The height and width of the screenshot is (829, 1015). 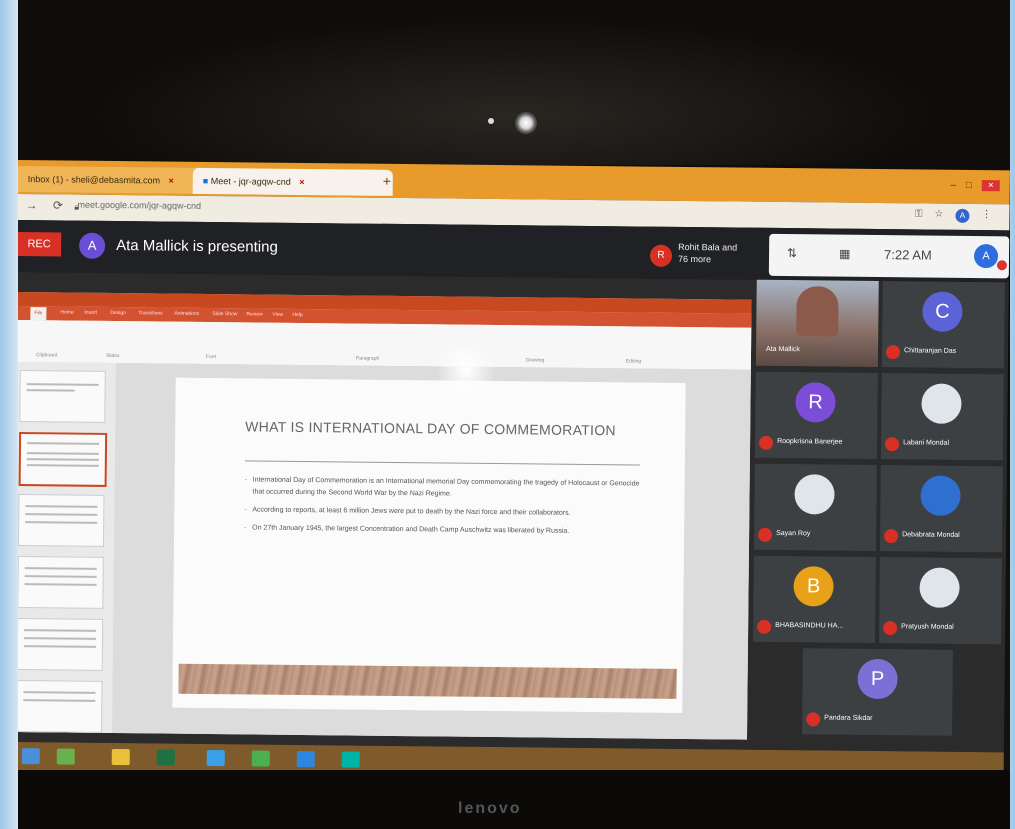 What do you see at coordinates (661, 255) in the screenshot?
I see `people-avatar: R` at bounding box center [661, 255].